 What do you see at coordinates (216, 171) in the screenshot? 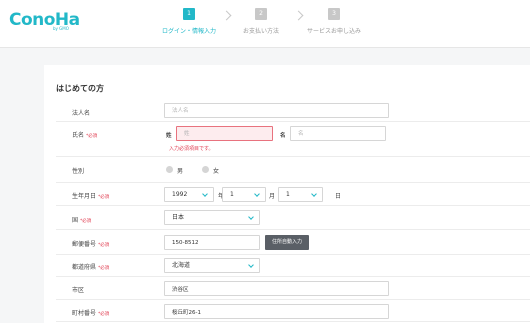
I see `gender-female-label: 女` at bounding box center [216, 171].